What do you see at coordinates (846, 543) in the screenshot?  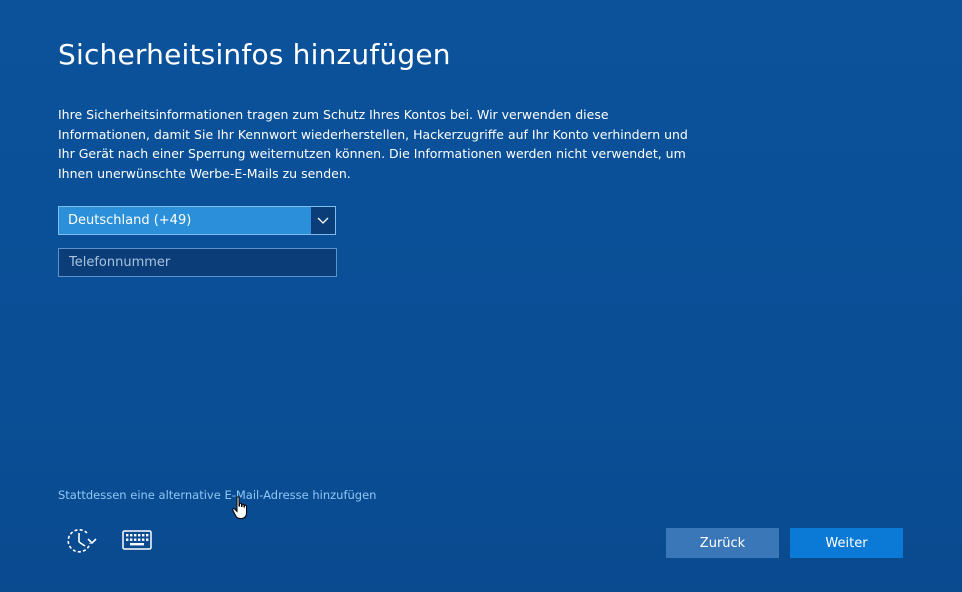 I see `next-button: Weiter` at bounding box center [846, 543].